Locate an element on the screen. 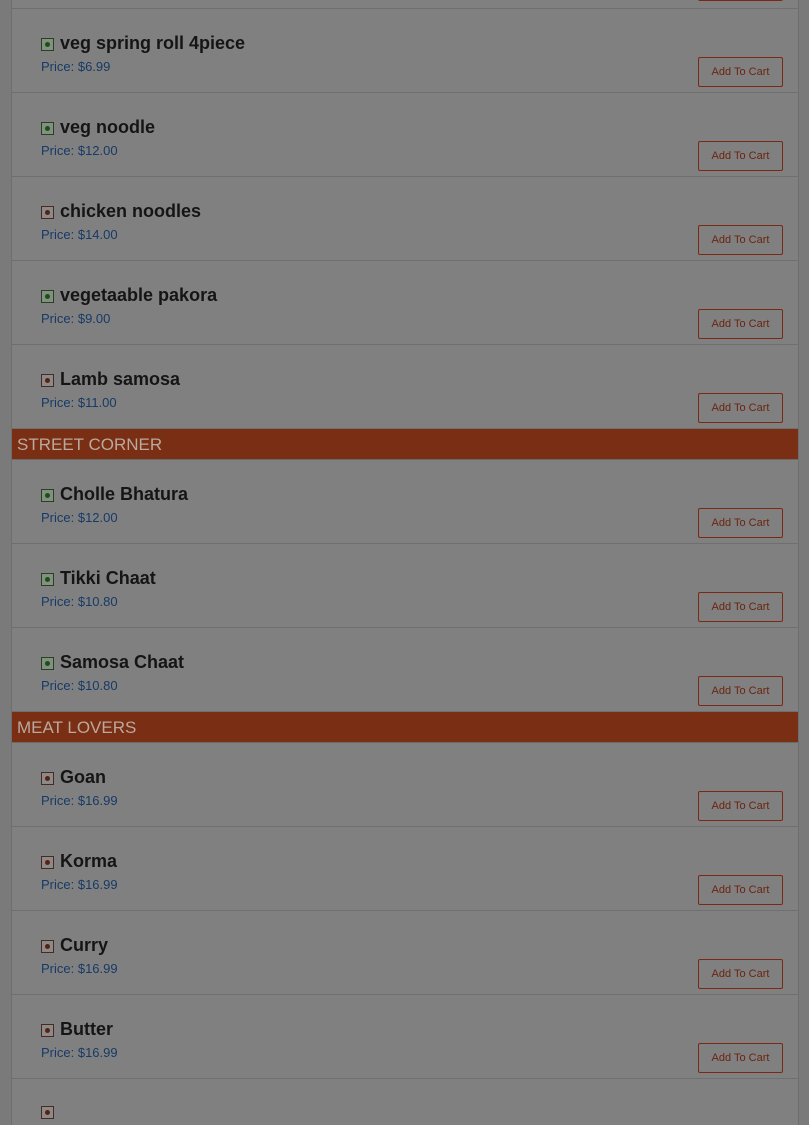  menu-item: Korma Price: $16.99 Add To Cart is located at coordinates (405, 869).